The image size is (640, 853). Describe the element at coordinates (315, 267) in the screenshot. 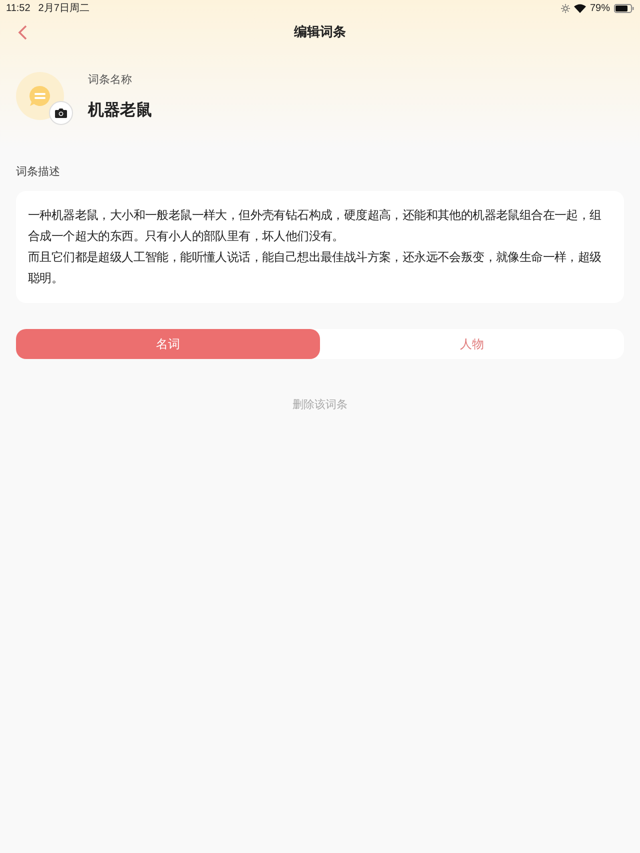

I see `description-paragraph: 而且它们都是超级人工智能，能听懂人说话，能自己想出最佳战斗方案，还永远不会叛变，就像生命一样，超级聪明。` at that location.